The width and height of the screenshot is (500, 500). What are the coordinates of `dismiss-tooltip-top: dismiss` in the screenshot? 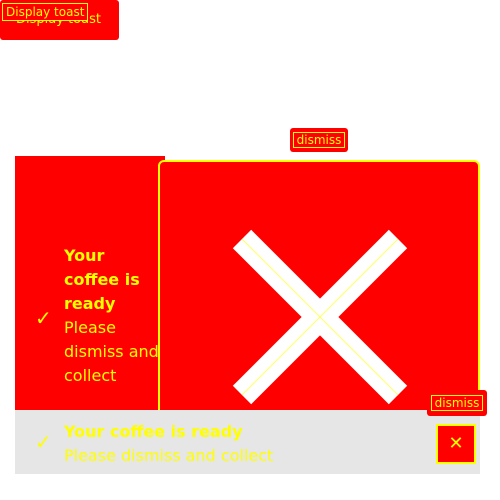 It's located at (319, 140).